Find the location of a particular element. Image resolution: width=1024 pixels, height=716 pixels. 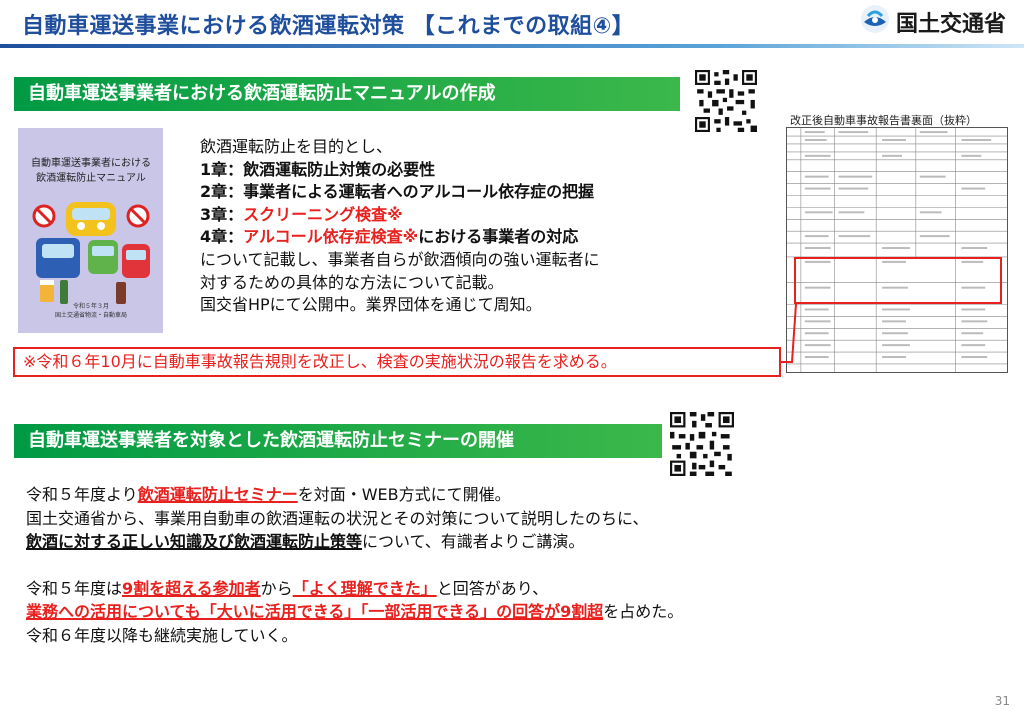

title-underline is located at coordinates (512, 46).